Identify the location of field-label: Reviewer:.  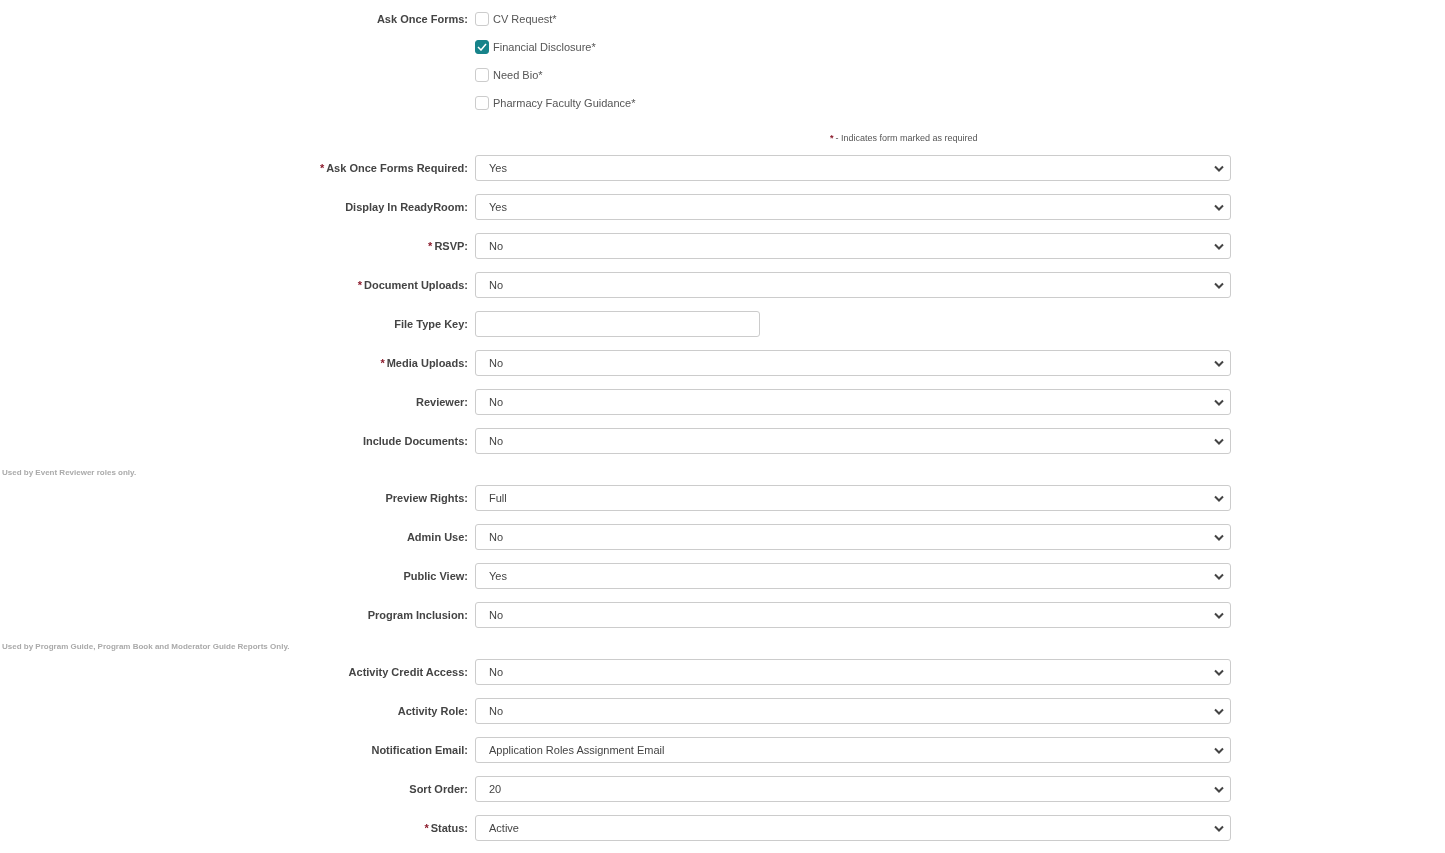
(442, 402).